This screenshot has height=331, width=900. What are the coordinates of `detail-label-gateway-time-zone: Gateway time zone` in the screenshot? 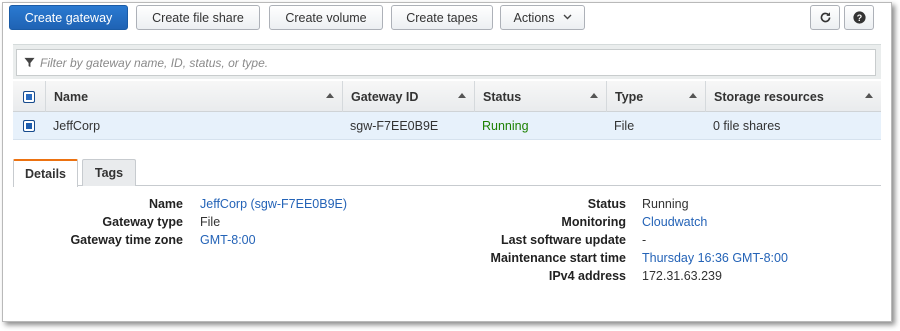 It's located at (126, 240).